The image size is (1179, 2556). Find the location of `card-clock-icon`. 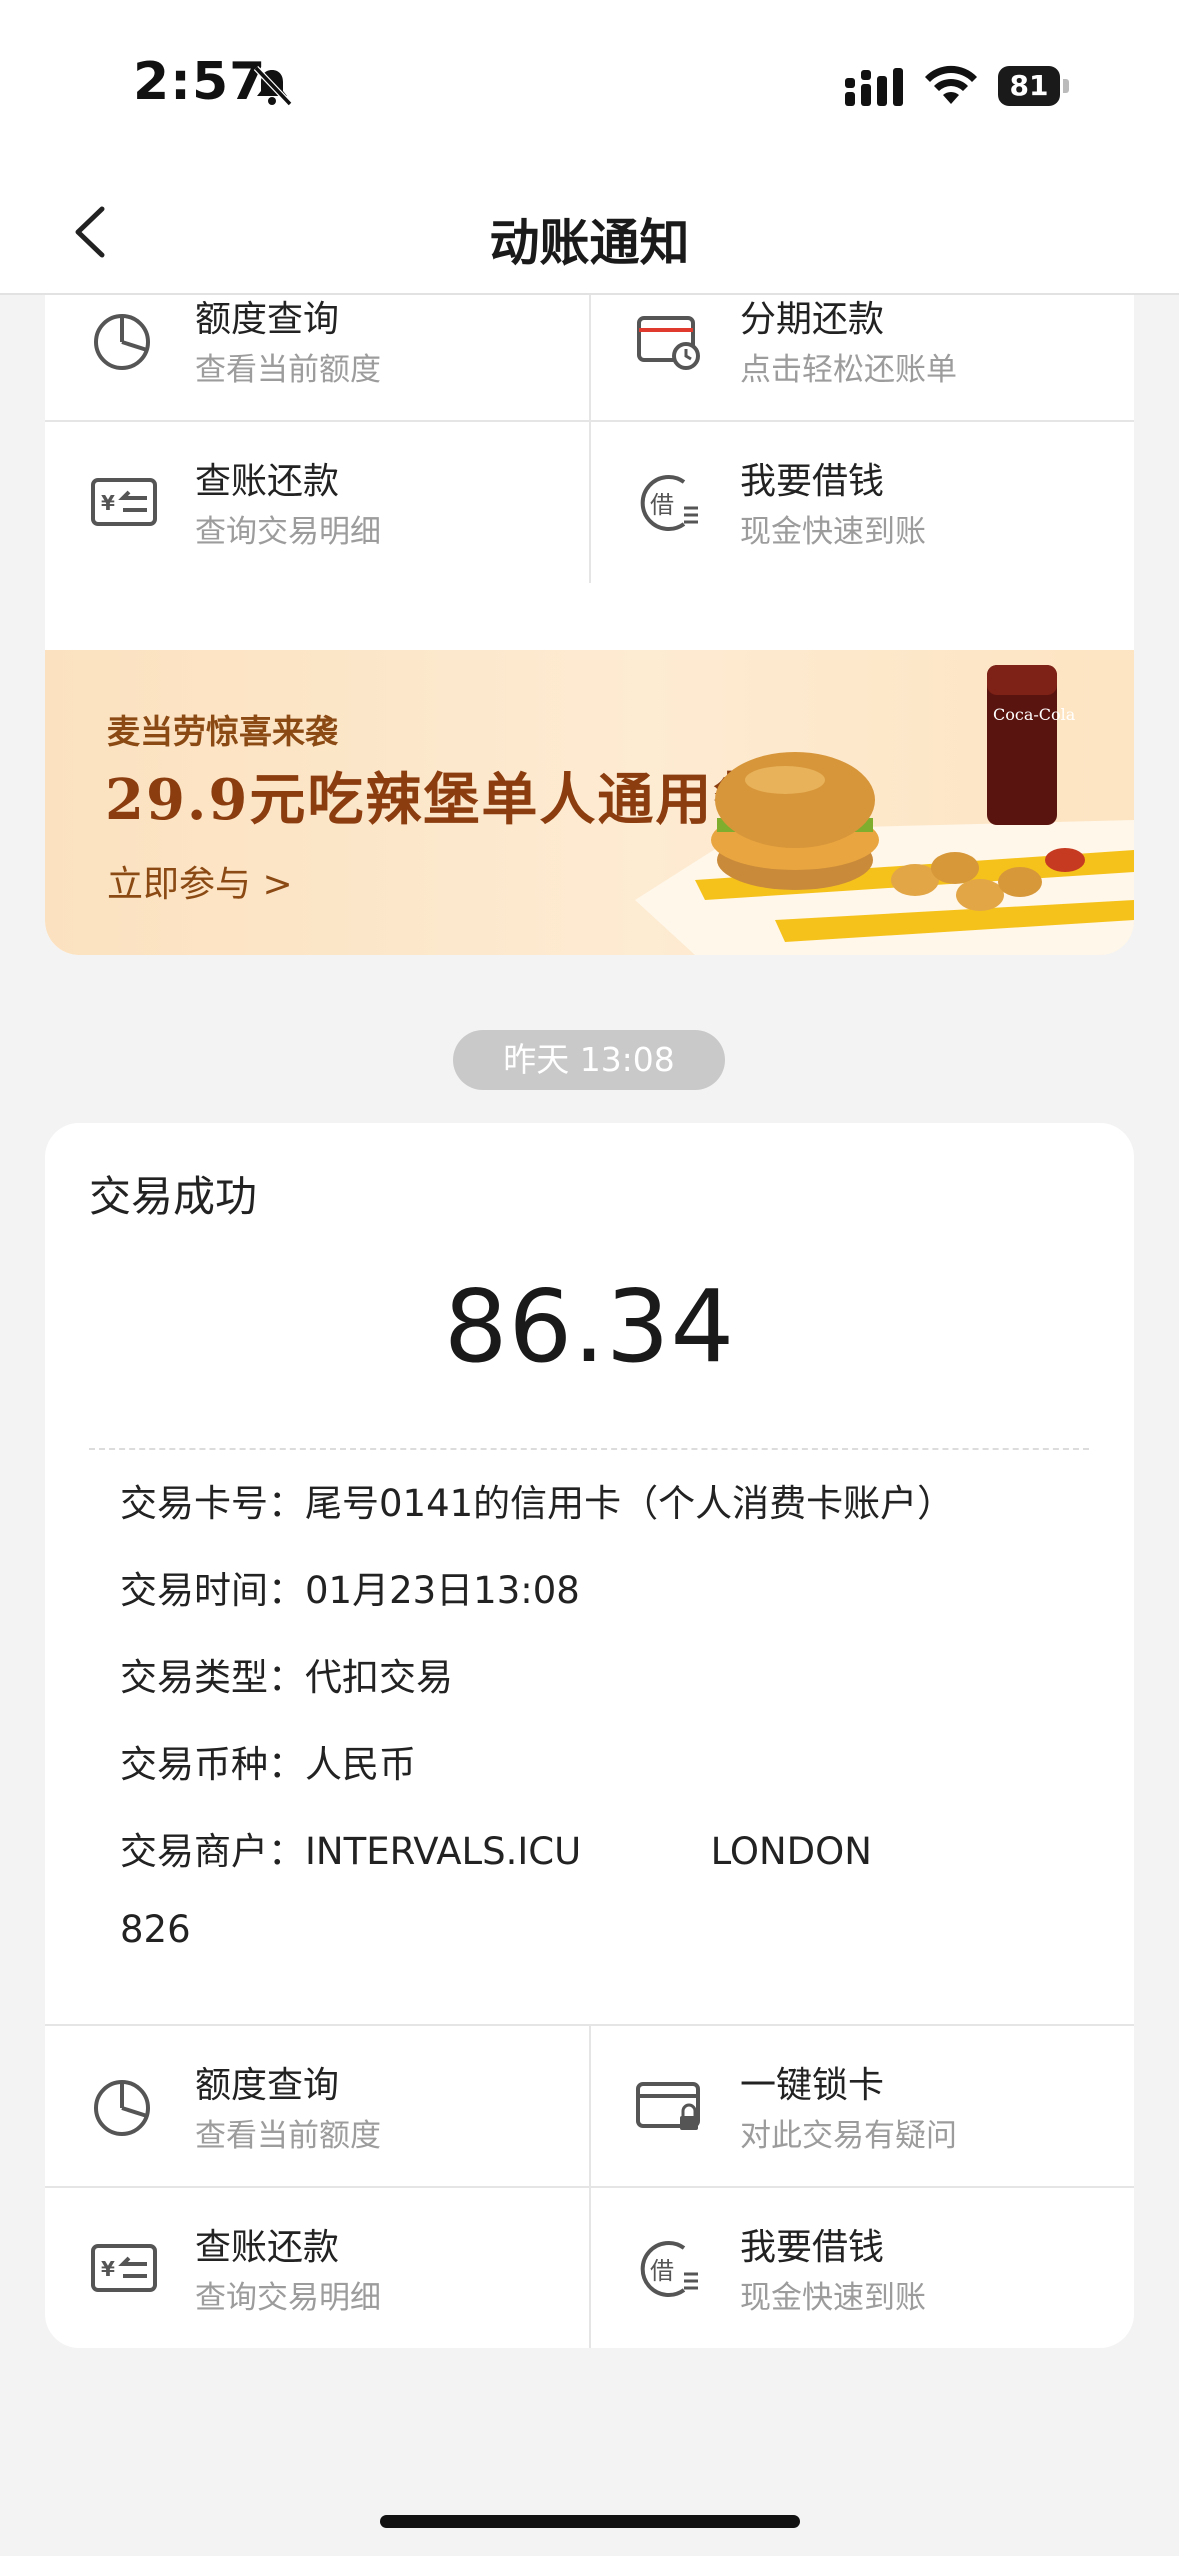

card-clock-icon is located at coordinates (668, 343).